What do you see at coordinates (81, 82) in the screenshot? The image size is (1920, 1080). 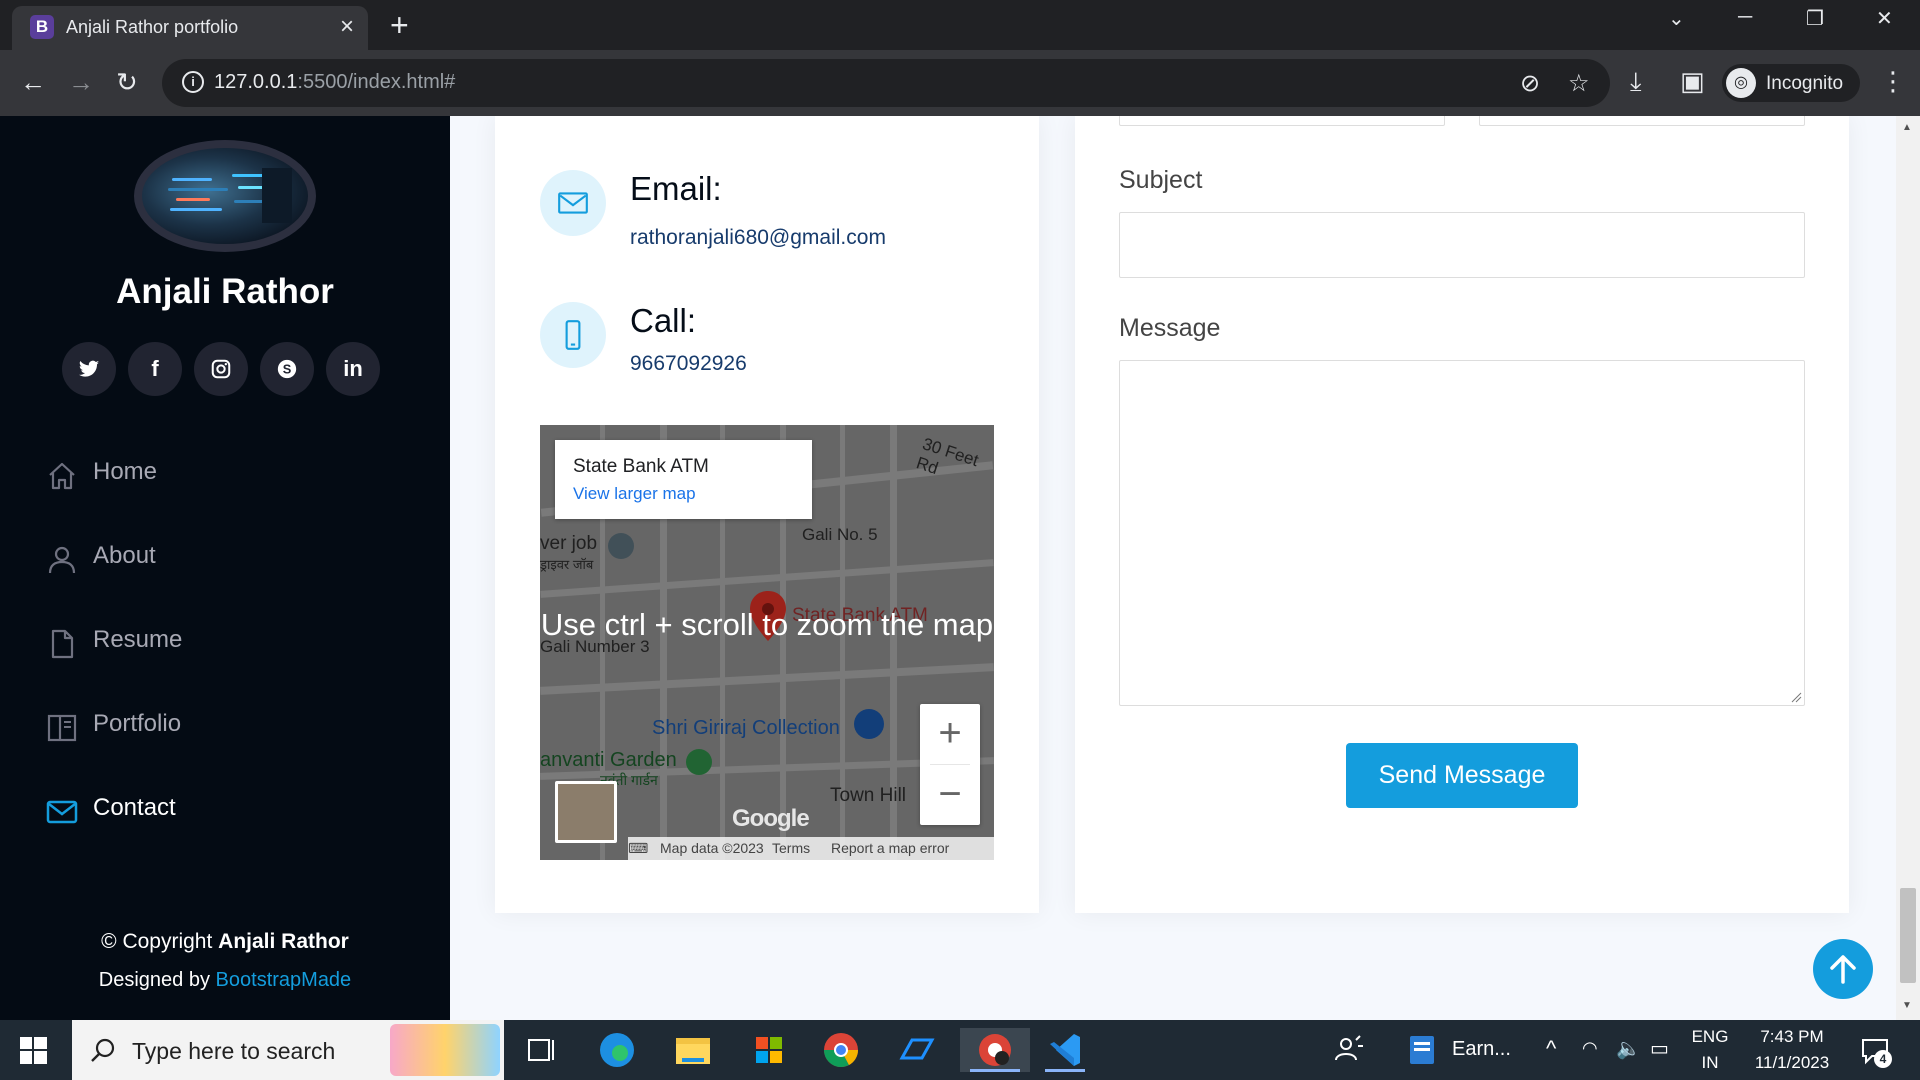 I see `forward-button: →` at bounding box center [81, 82].